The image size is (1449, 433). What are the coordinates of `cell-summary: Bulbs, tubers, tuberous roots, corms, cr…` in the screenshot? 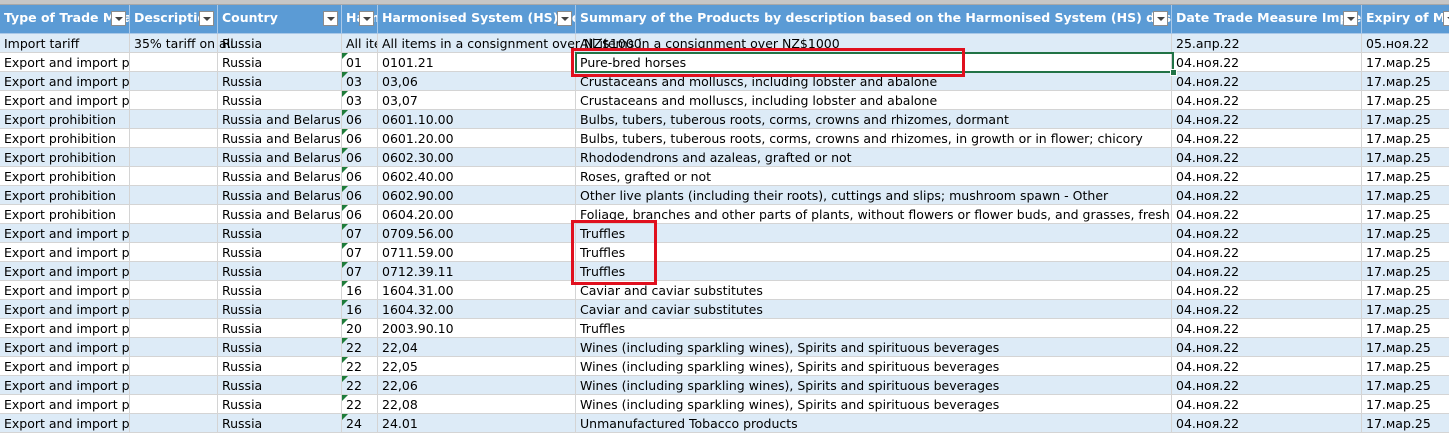 It's located at (874, 138).